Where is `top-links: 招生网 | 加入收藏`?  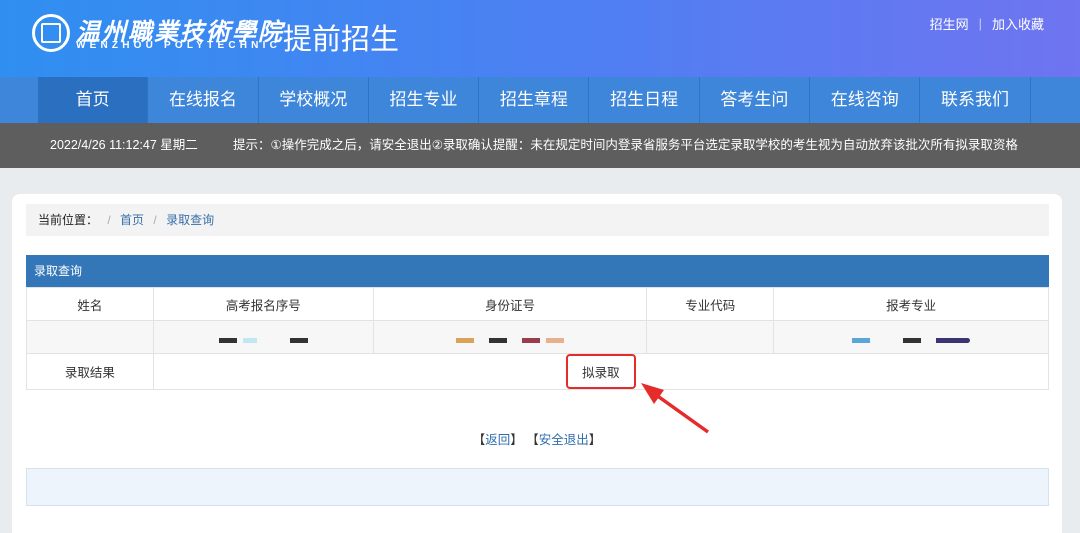
top-links: 招生网 | 加入收藏 is located at coordinates (987, 23).